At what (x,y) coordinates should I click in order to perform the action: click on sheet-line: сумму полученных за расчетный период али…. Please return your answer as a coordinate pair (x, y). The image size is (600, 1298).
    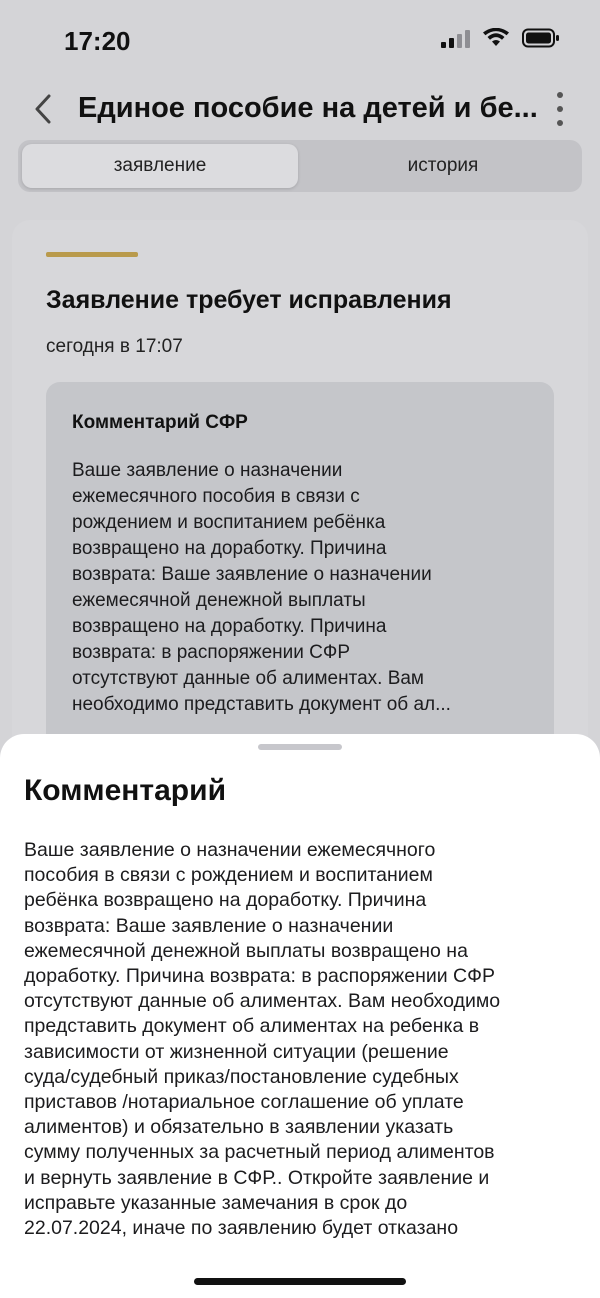
    Looking at the image, I should click on (259, 1152).